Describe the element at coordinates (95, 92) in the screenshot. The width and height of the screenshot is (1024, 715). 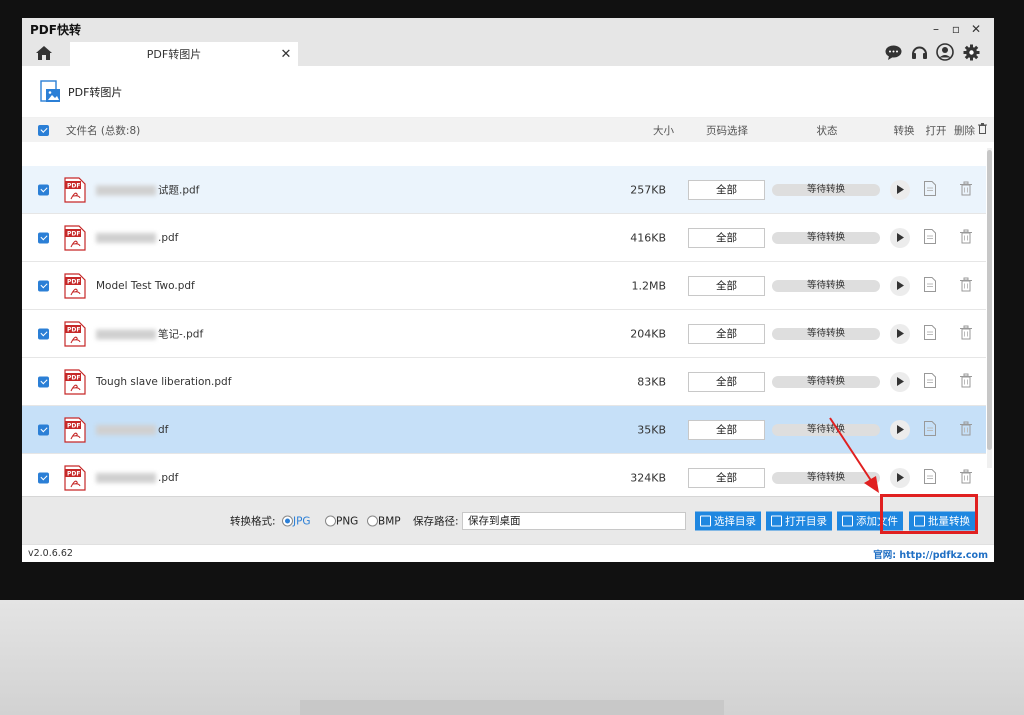
I see `page-title: PDF转图片` at that location.